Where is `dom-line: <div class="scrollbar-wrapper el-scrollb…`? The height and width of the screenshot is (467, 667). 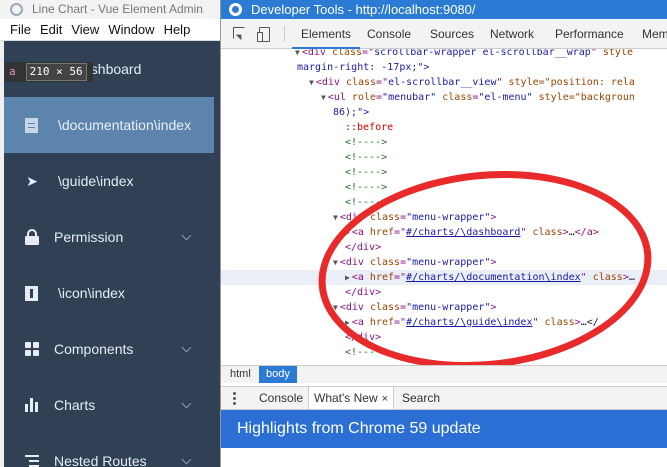
dom-line: <div class="scrollbar-wrapper el-scrollb… is located at coordinates (481, 54).